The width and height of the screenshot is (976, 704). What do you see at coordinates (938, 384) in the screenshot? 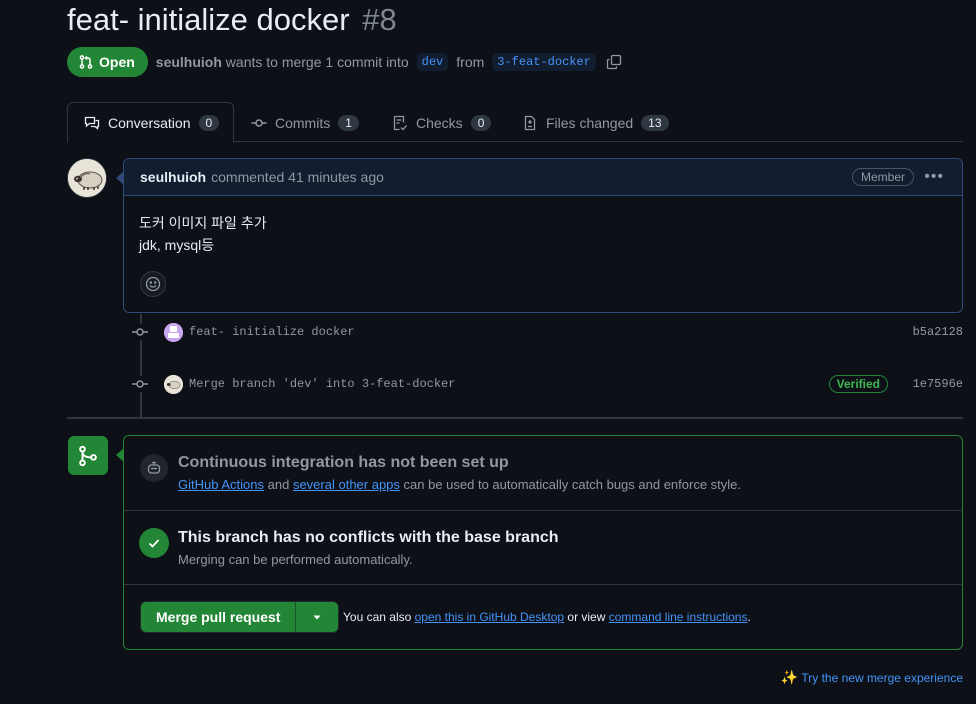
I see `commit-sha: 1e7596e` at bounding box center [938, 384].